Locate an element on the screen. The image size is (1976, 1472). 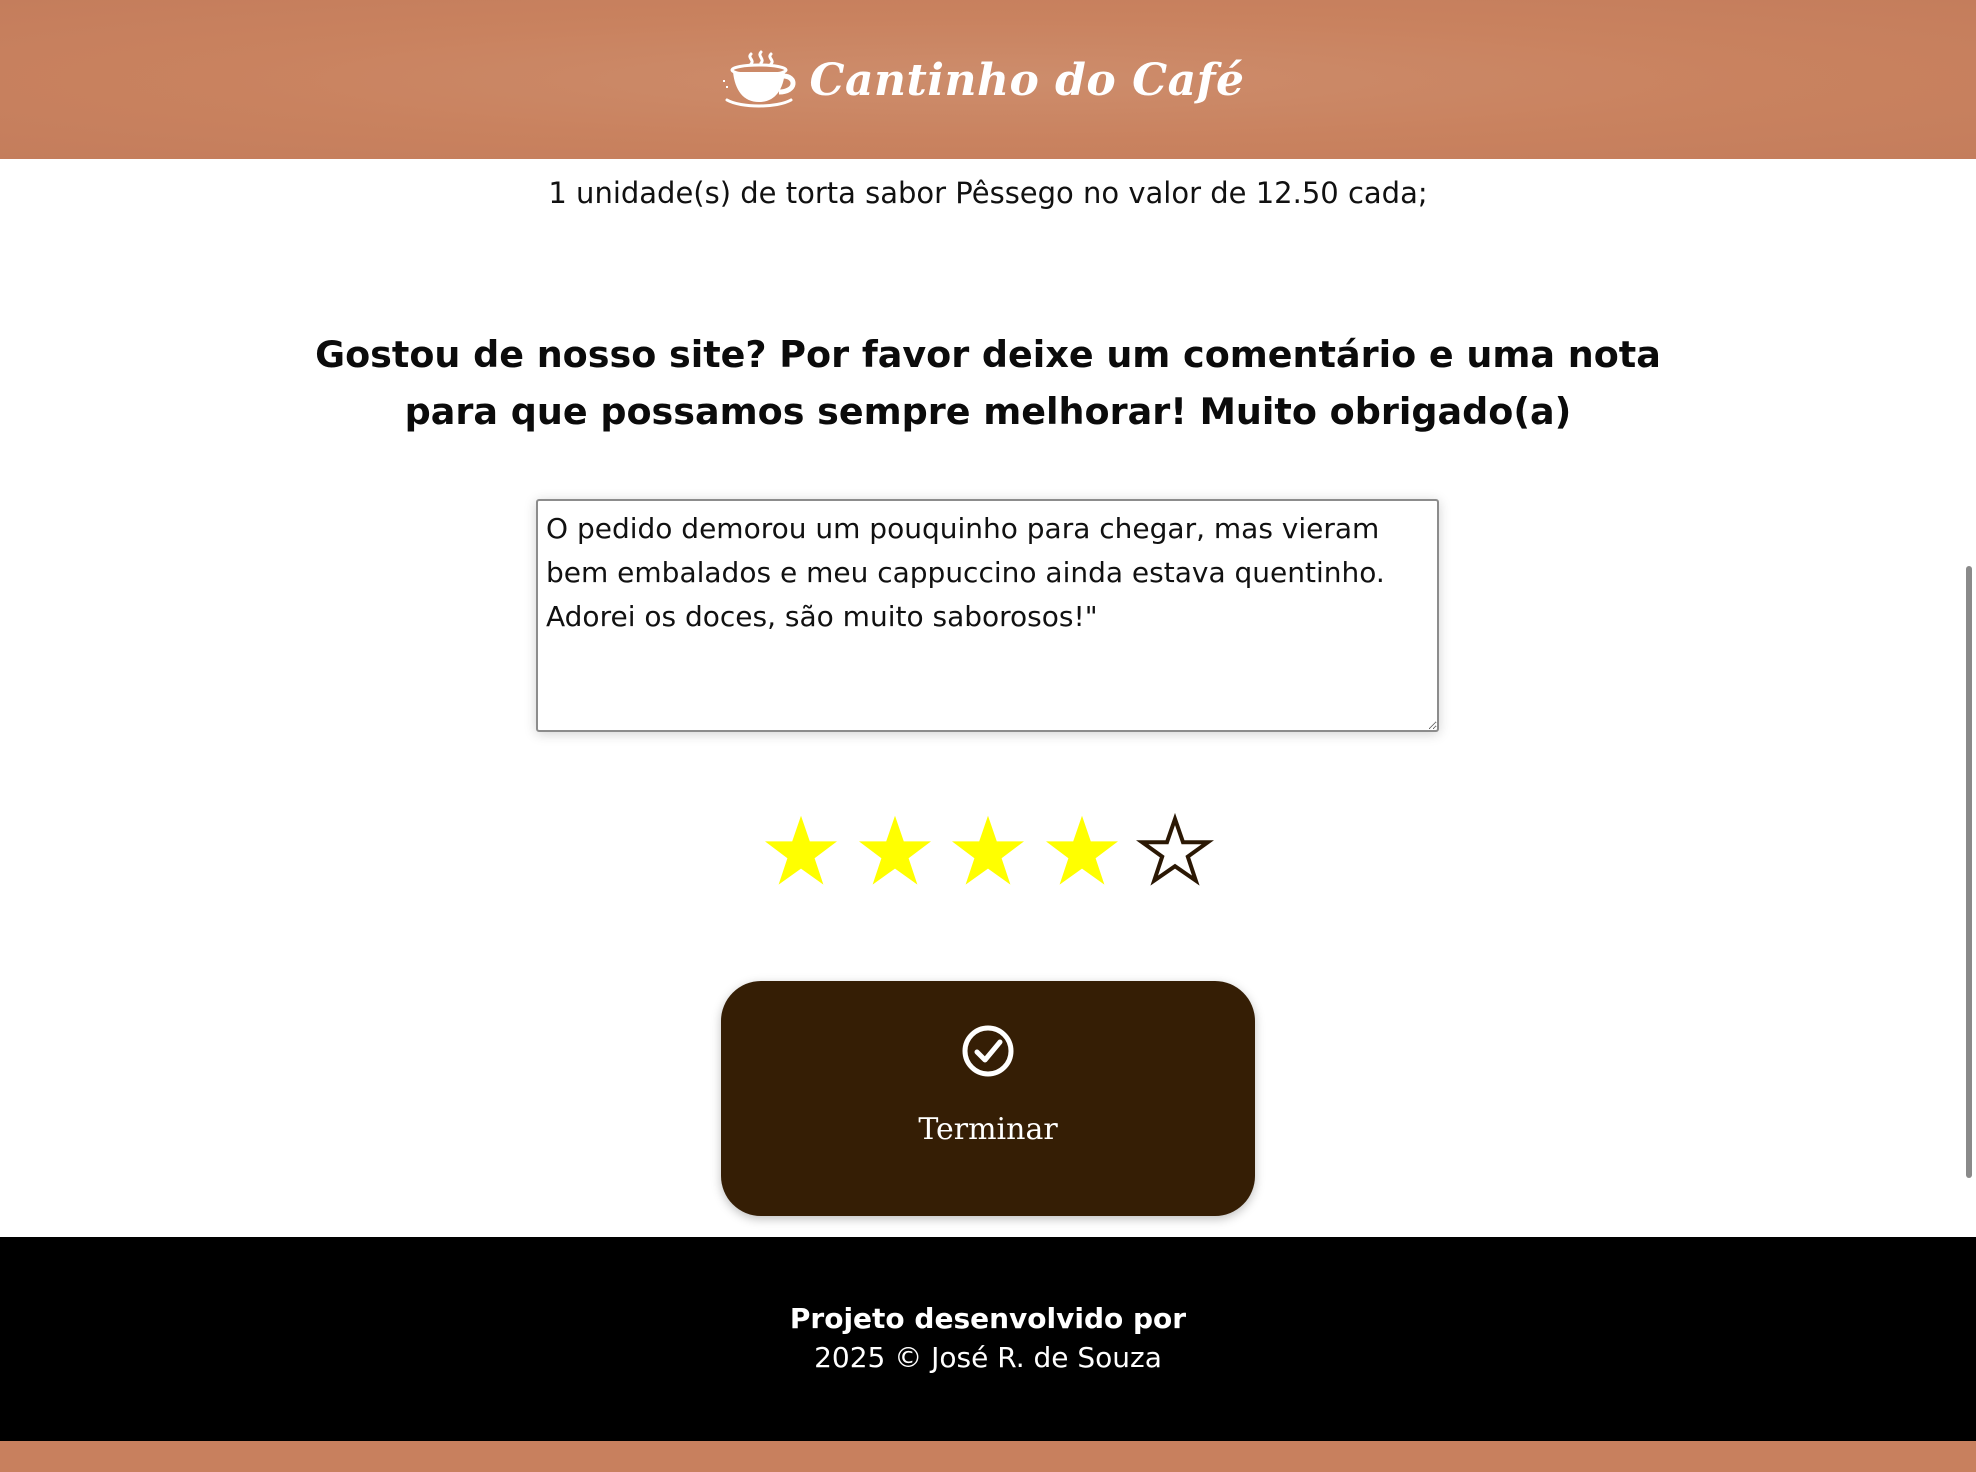
check-circle-icon is located at coordinates (988, 1051).